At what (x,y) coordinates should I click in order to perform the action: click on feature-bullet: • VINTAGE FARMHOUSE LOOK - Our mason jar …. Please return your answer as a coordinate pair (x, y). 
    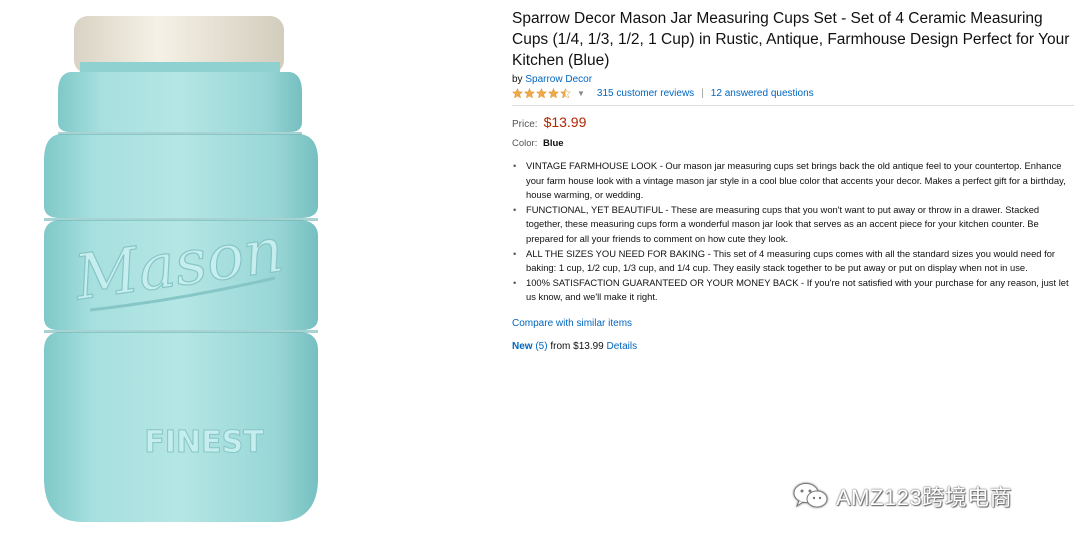
    Looking at the image, I should click on (789, 180).